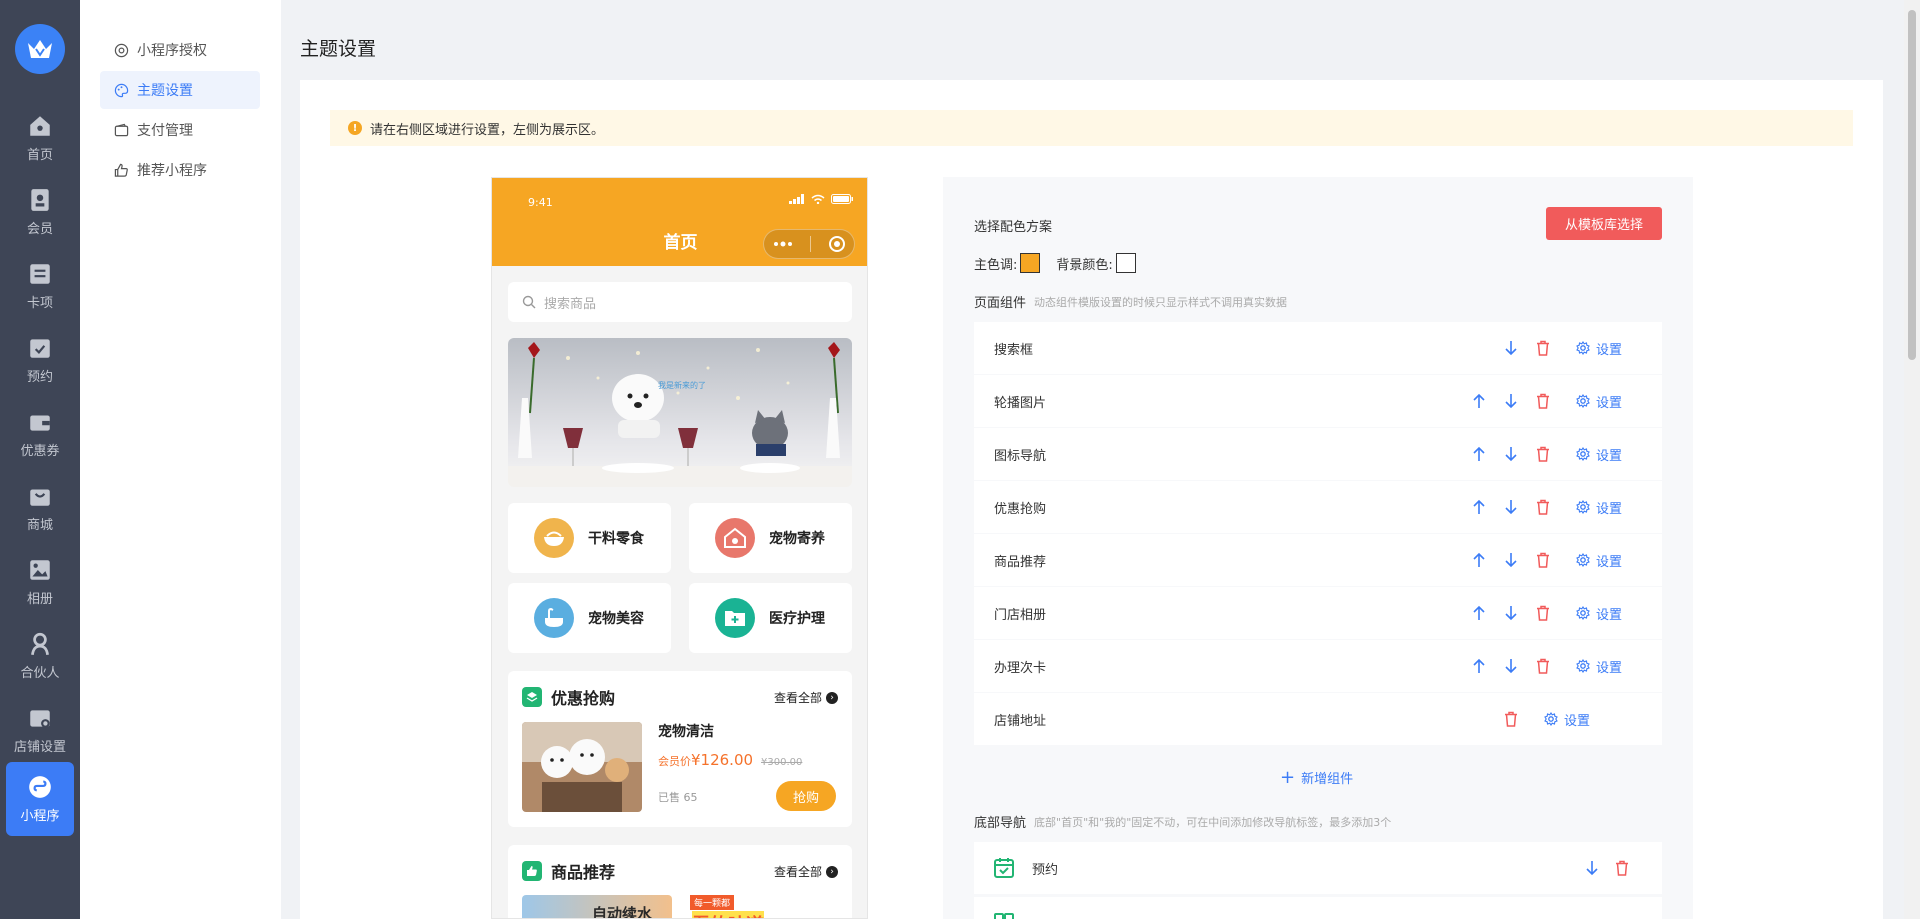  What do you see at coordinates (180, 459) in the screenshot?
I see `submenu: 小程序授权 主题设置 支付管理 推荐小程序` at bounding box center [180, 459].